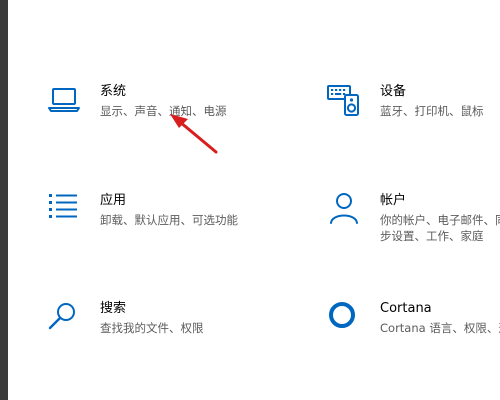 This screenshot has height=400, width=500. I want to click on tile-title: Cortana, so click(406, 308).